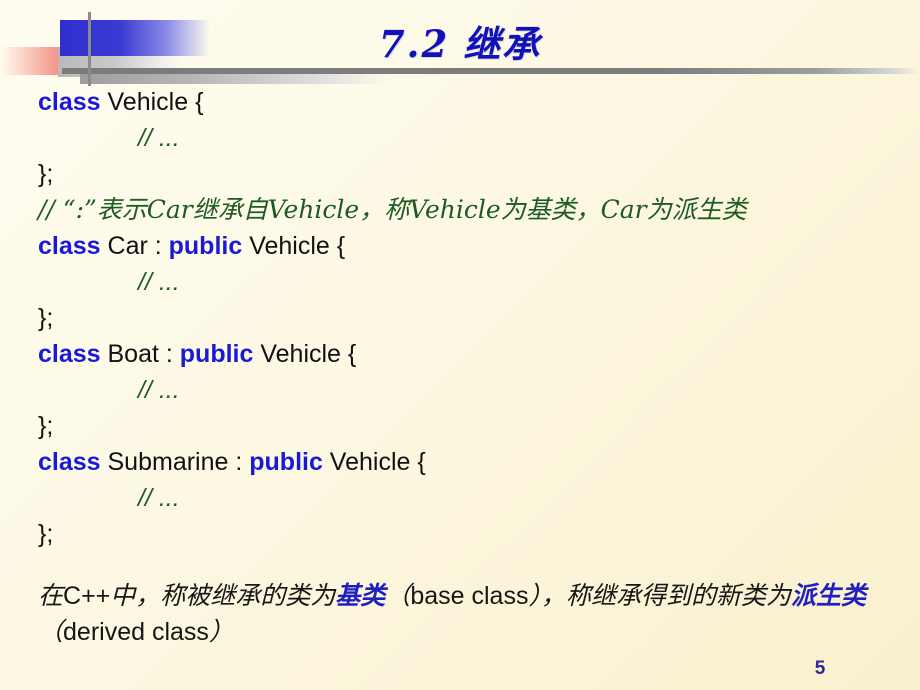 The image size is (920, 690). Describe the element at coordinates (473, 462) in the screenshot. I see `code-line: class Submarine : public Vehicle {` at that location.